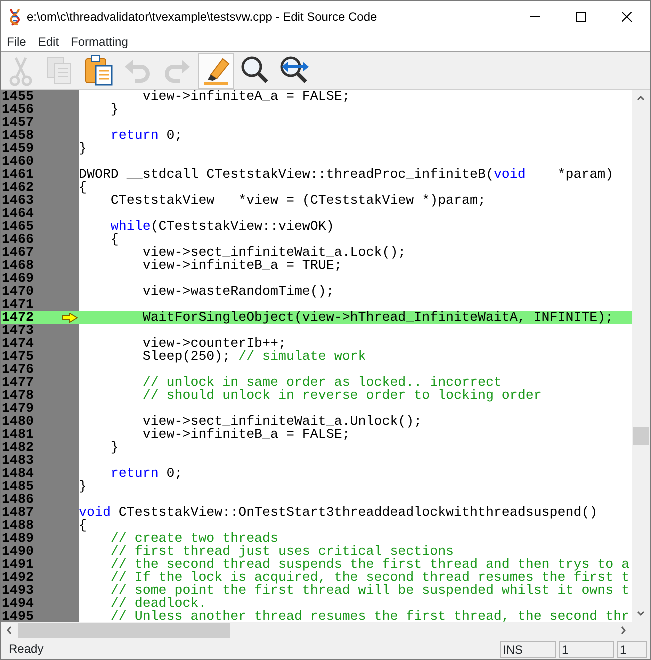  Describe the element at coordinates (202, 17) in the screenshot. I see `window-title: e:\om\c\threadvalidator\tvexample\testsvw.cpp - Edit Source Code` at that location.